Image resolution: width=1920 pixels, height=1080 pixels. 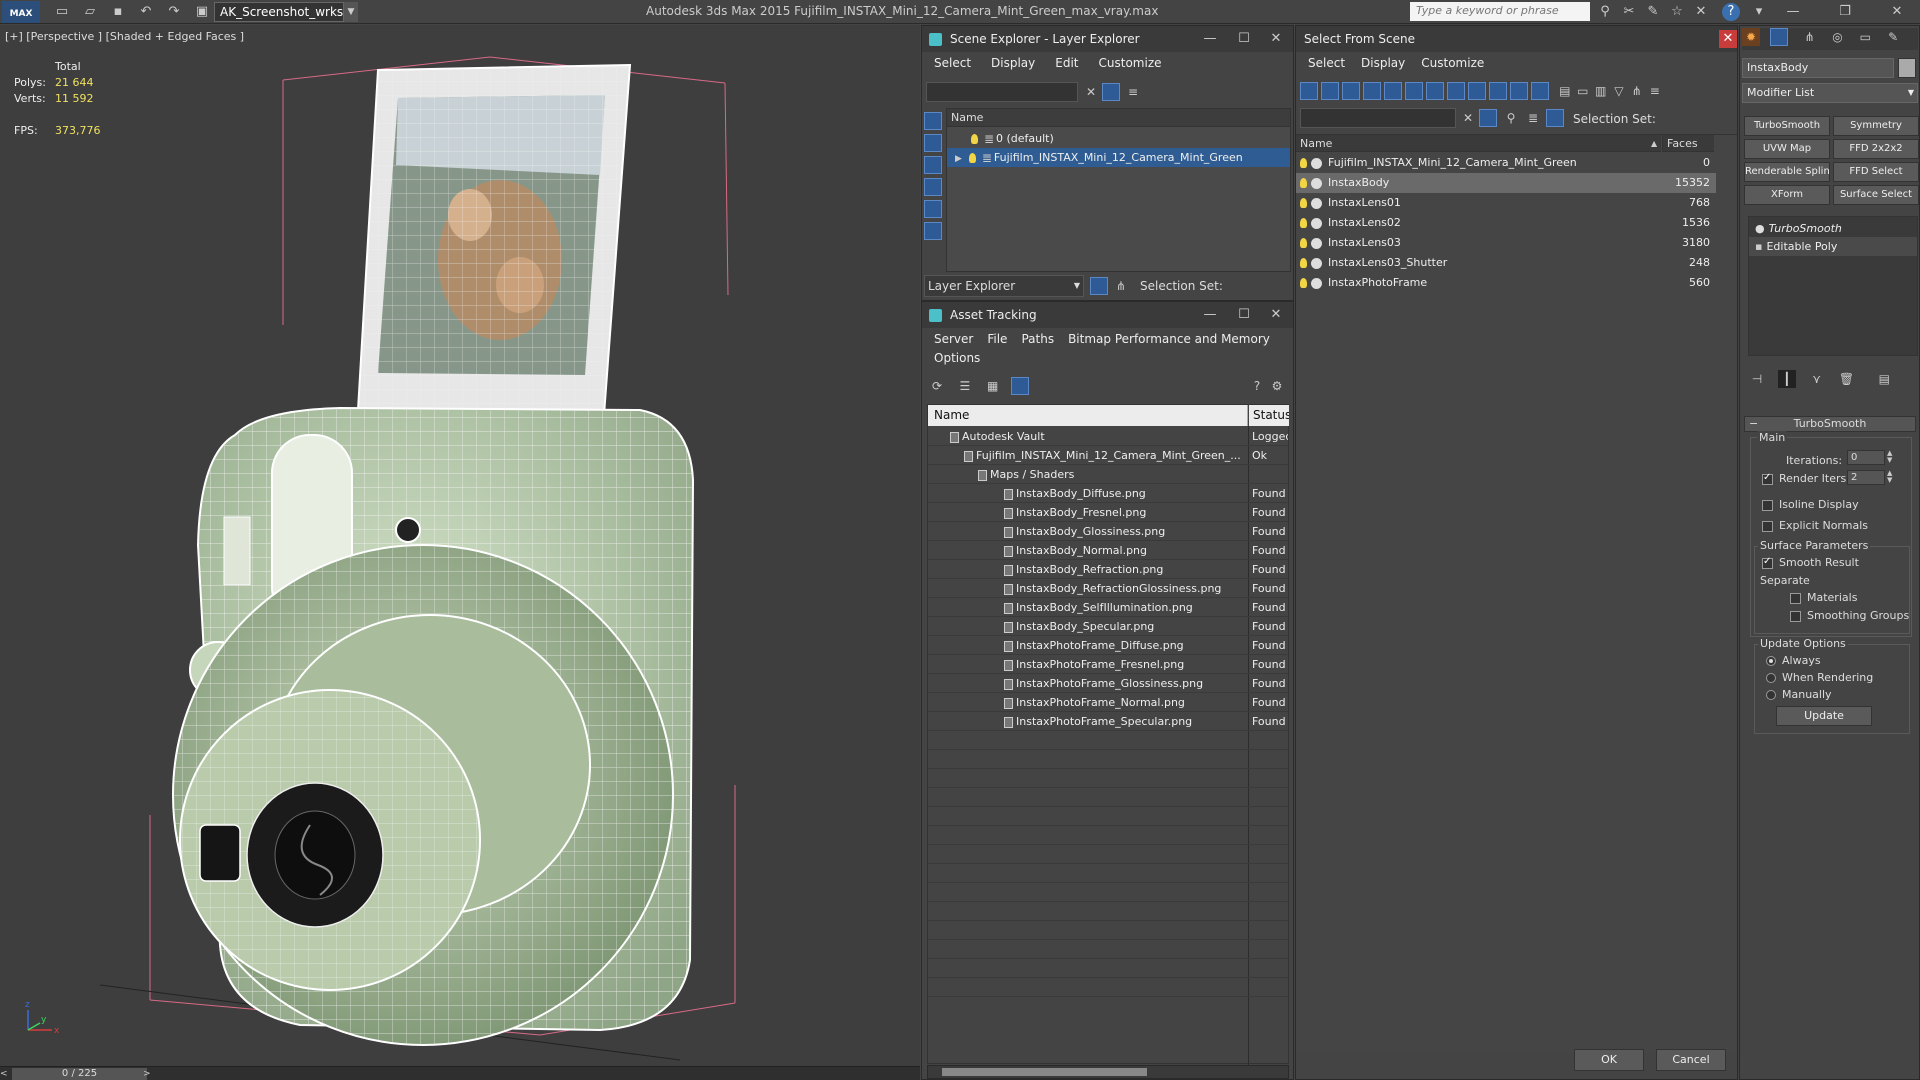 What do you see at coordinates (1787, 195) in the screenshot?
I see `modifier-button-xform: XForm` at bounding box center [1787, 195].